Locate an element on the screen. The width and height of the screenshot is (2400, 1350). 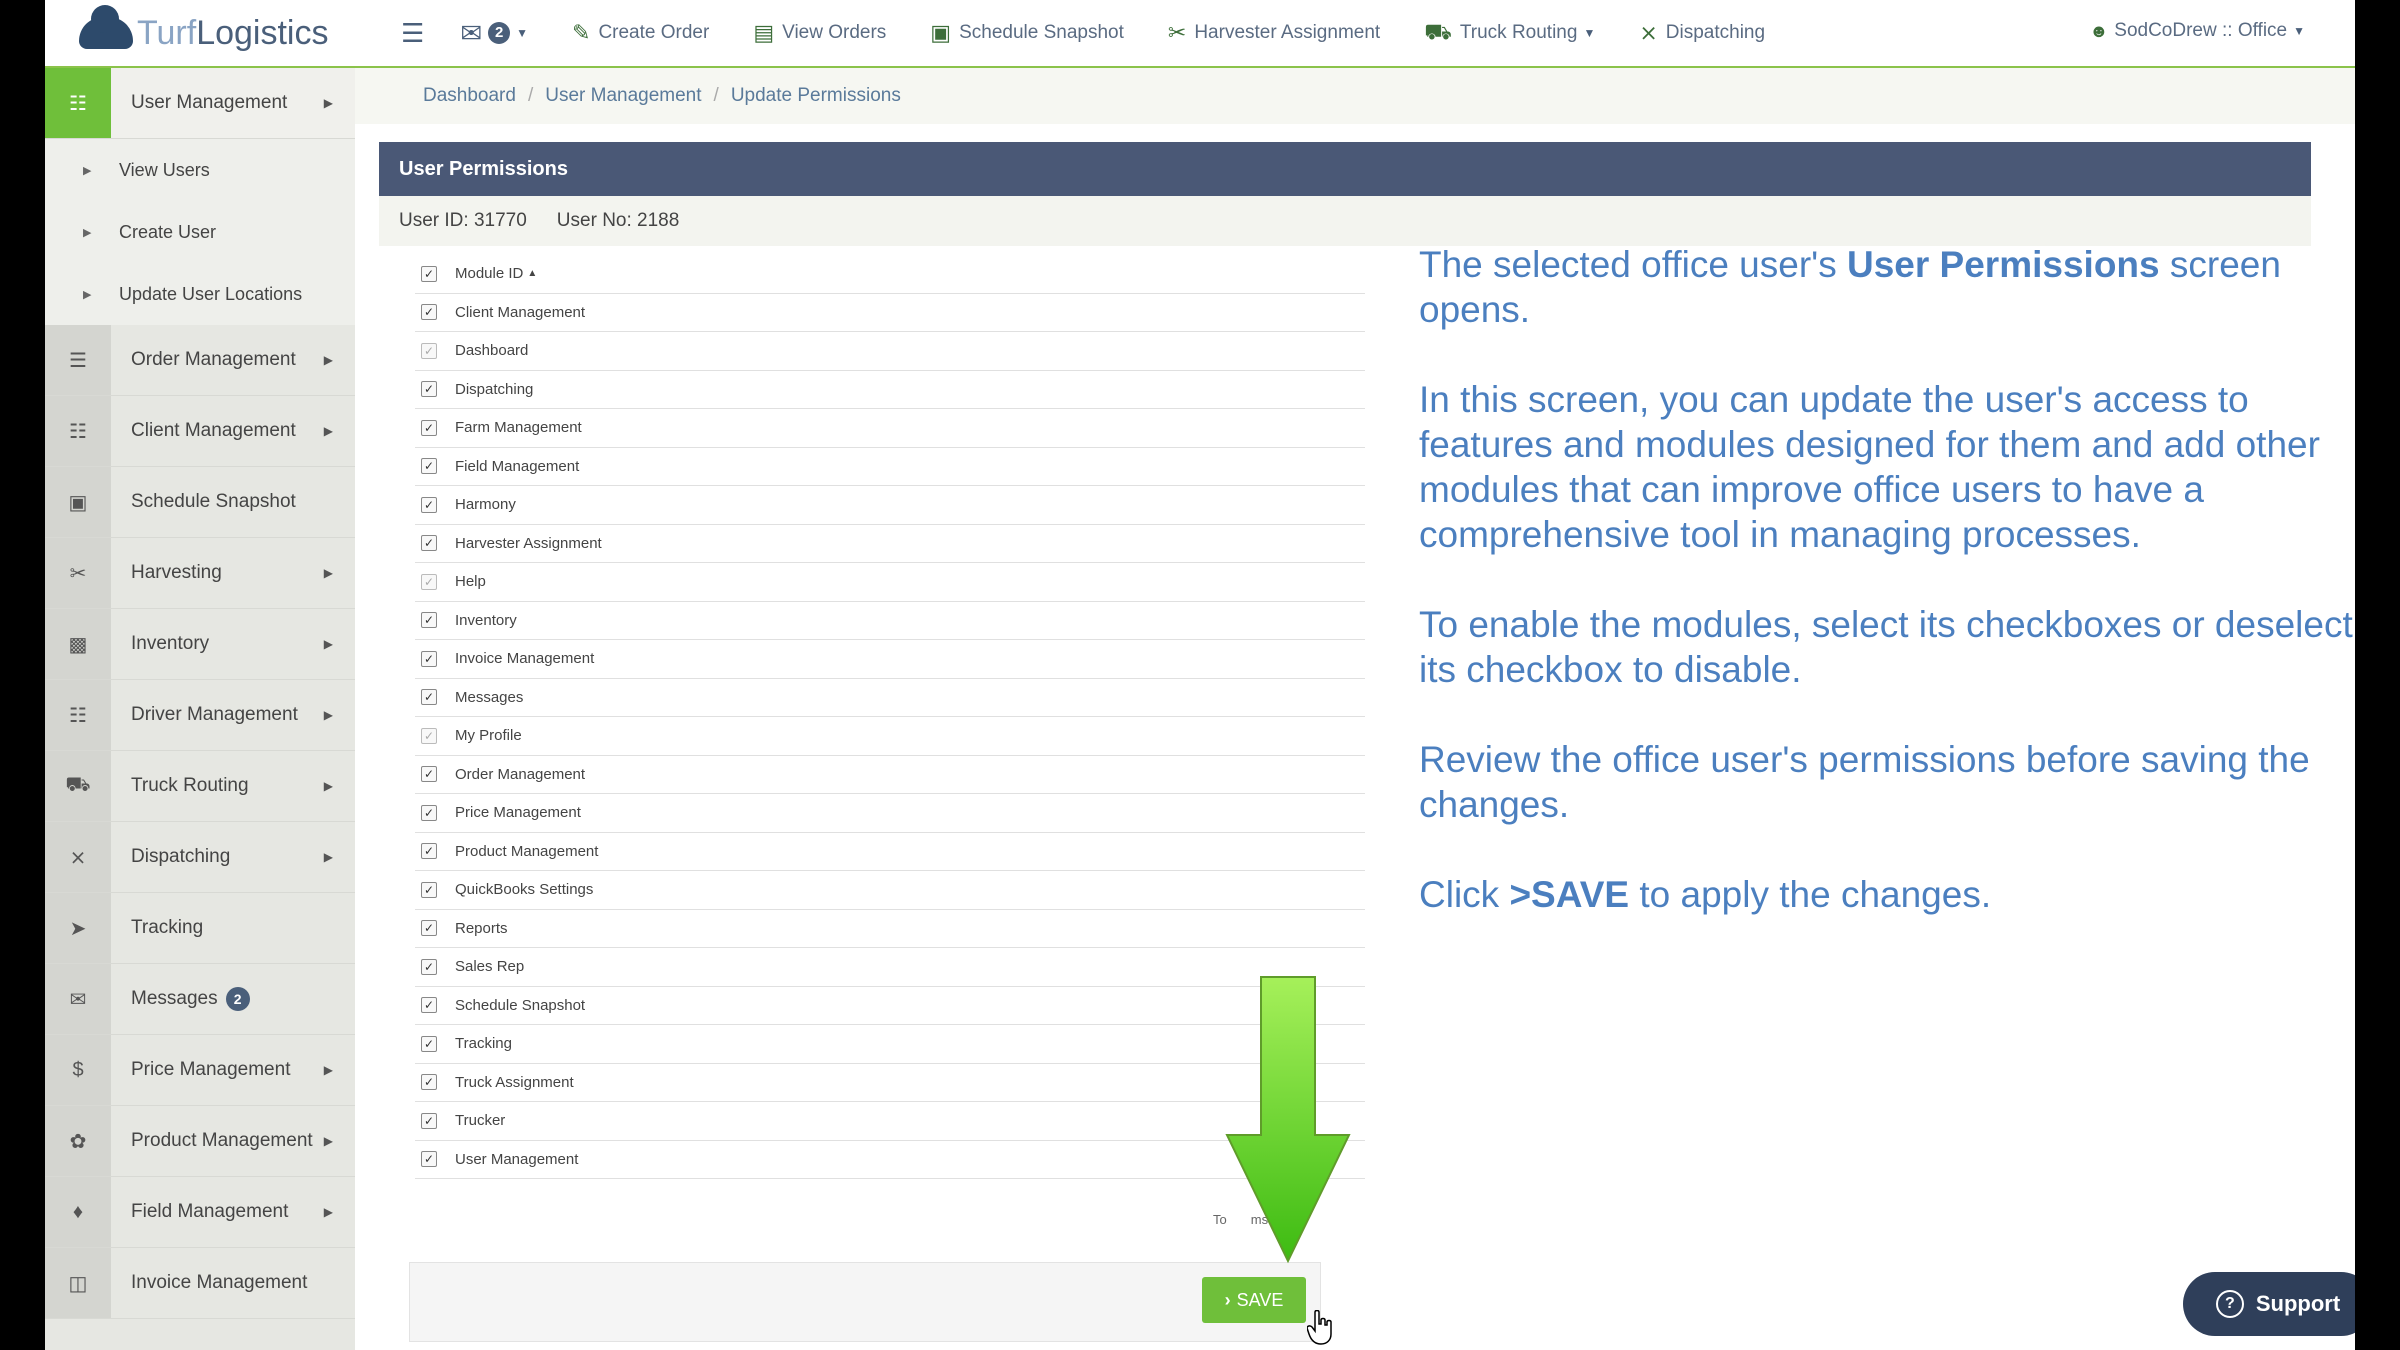
sidebar-subitem-view-users: ▶ View Users is located at coordinates (200, 170).